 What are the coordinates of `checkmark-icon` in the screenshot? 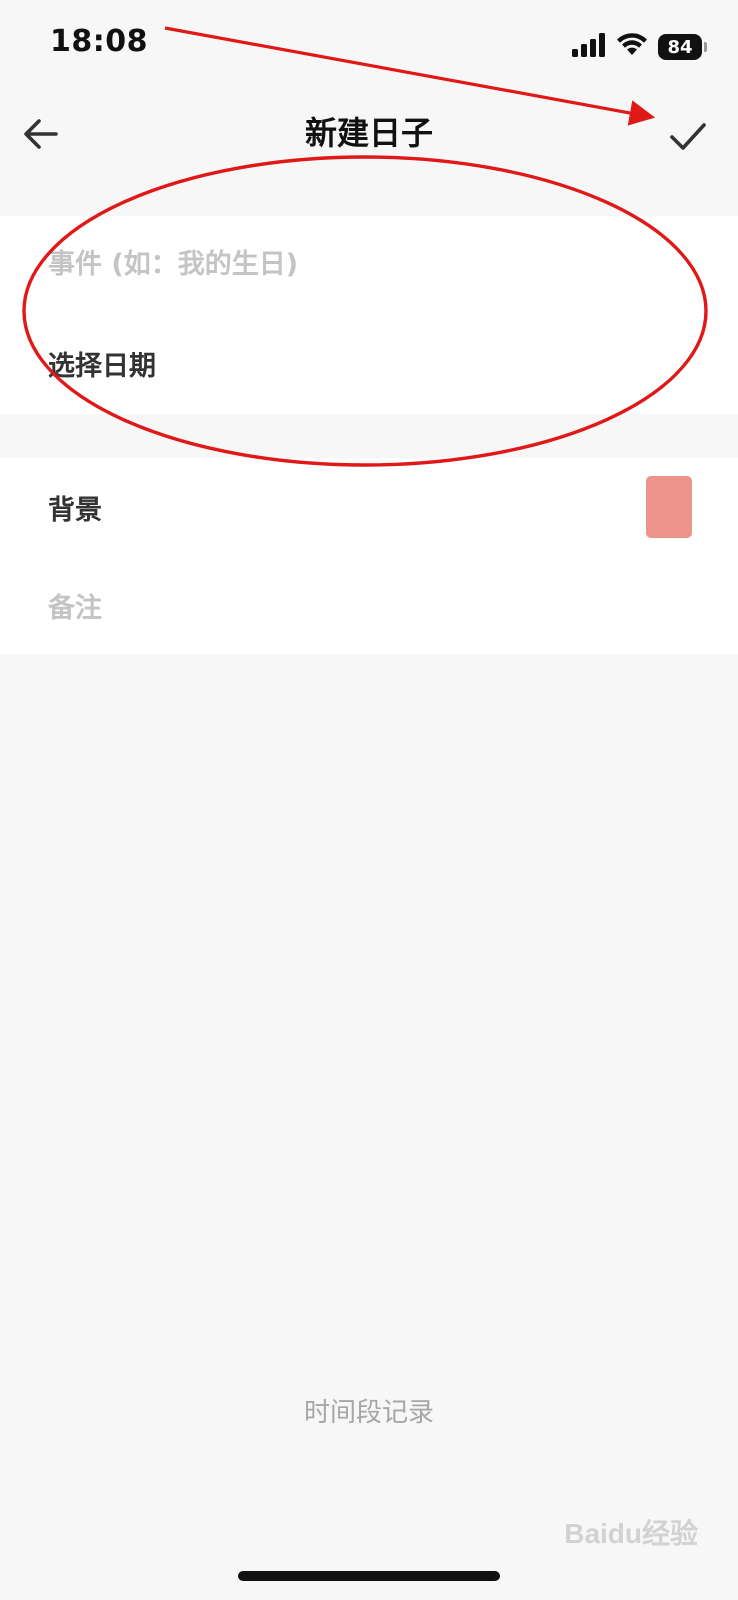 It's located at (688, 136).